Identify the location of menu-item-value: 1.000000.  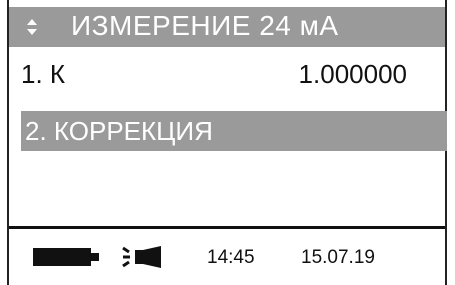
(352, 74).